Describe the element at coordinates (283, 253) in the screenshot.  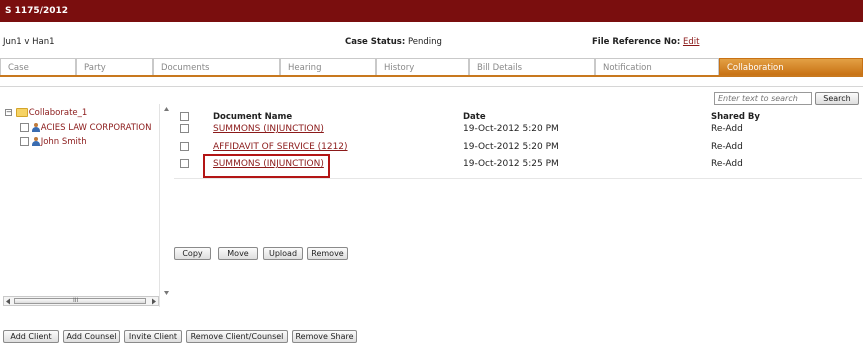
I see `upload-button: Upload` at that location.